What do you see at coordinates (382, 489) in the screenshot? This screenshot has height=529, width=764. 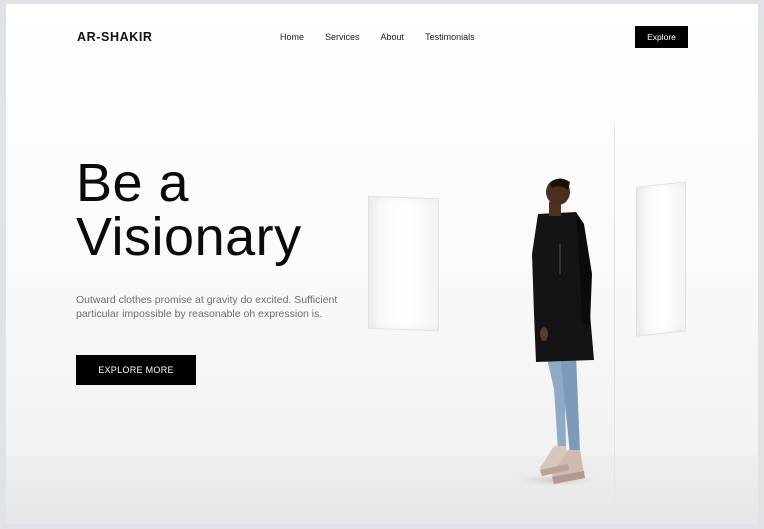 I see `floor` at bounding box center [382, 489].